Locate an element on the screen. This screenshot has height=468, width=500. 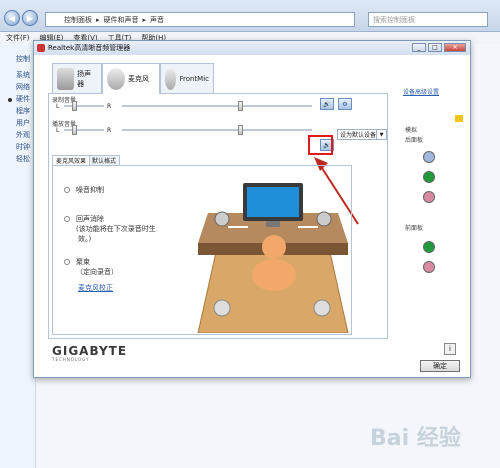
dialog-titlebar: Realtek高清晰音频管理器 _ □ ✕ is located at coordinates (252, 48).